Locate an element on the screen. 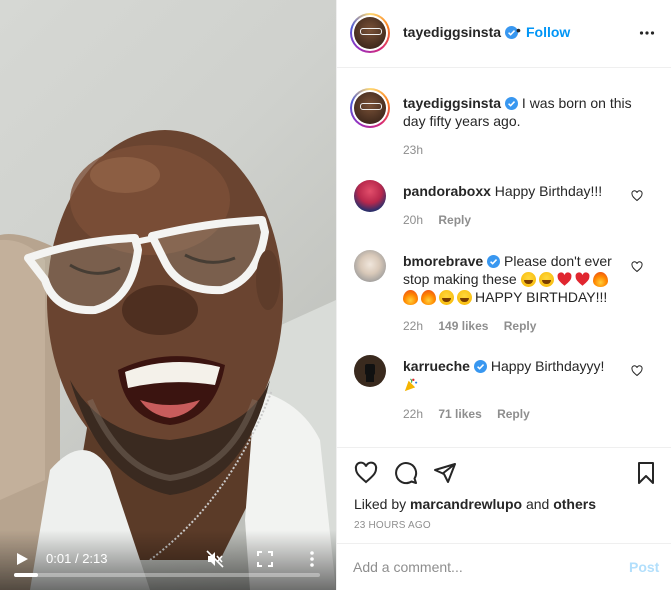  comment-likes: 149 likes is located at coordinates (463, 326).